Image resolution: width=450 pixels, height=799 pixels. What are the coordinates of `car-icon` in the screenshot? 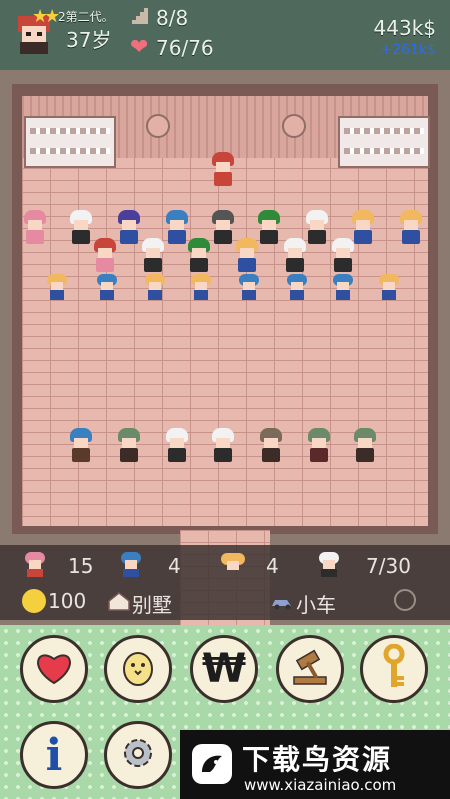 It's located at (282, 604).